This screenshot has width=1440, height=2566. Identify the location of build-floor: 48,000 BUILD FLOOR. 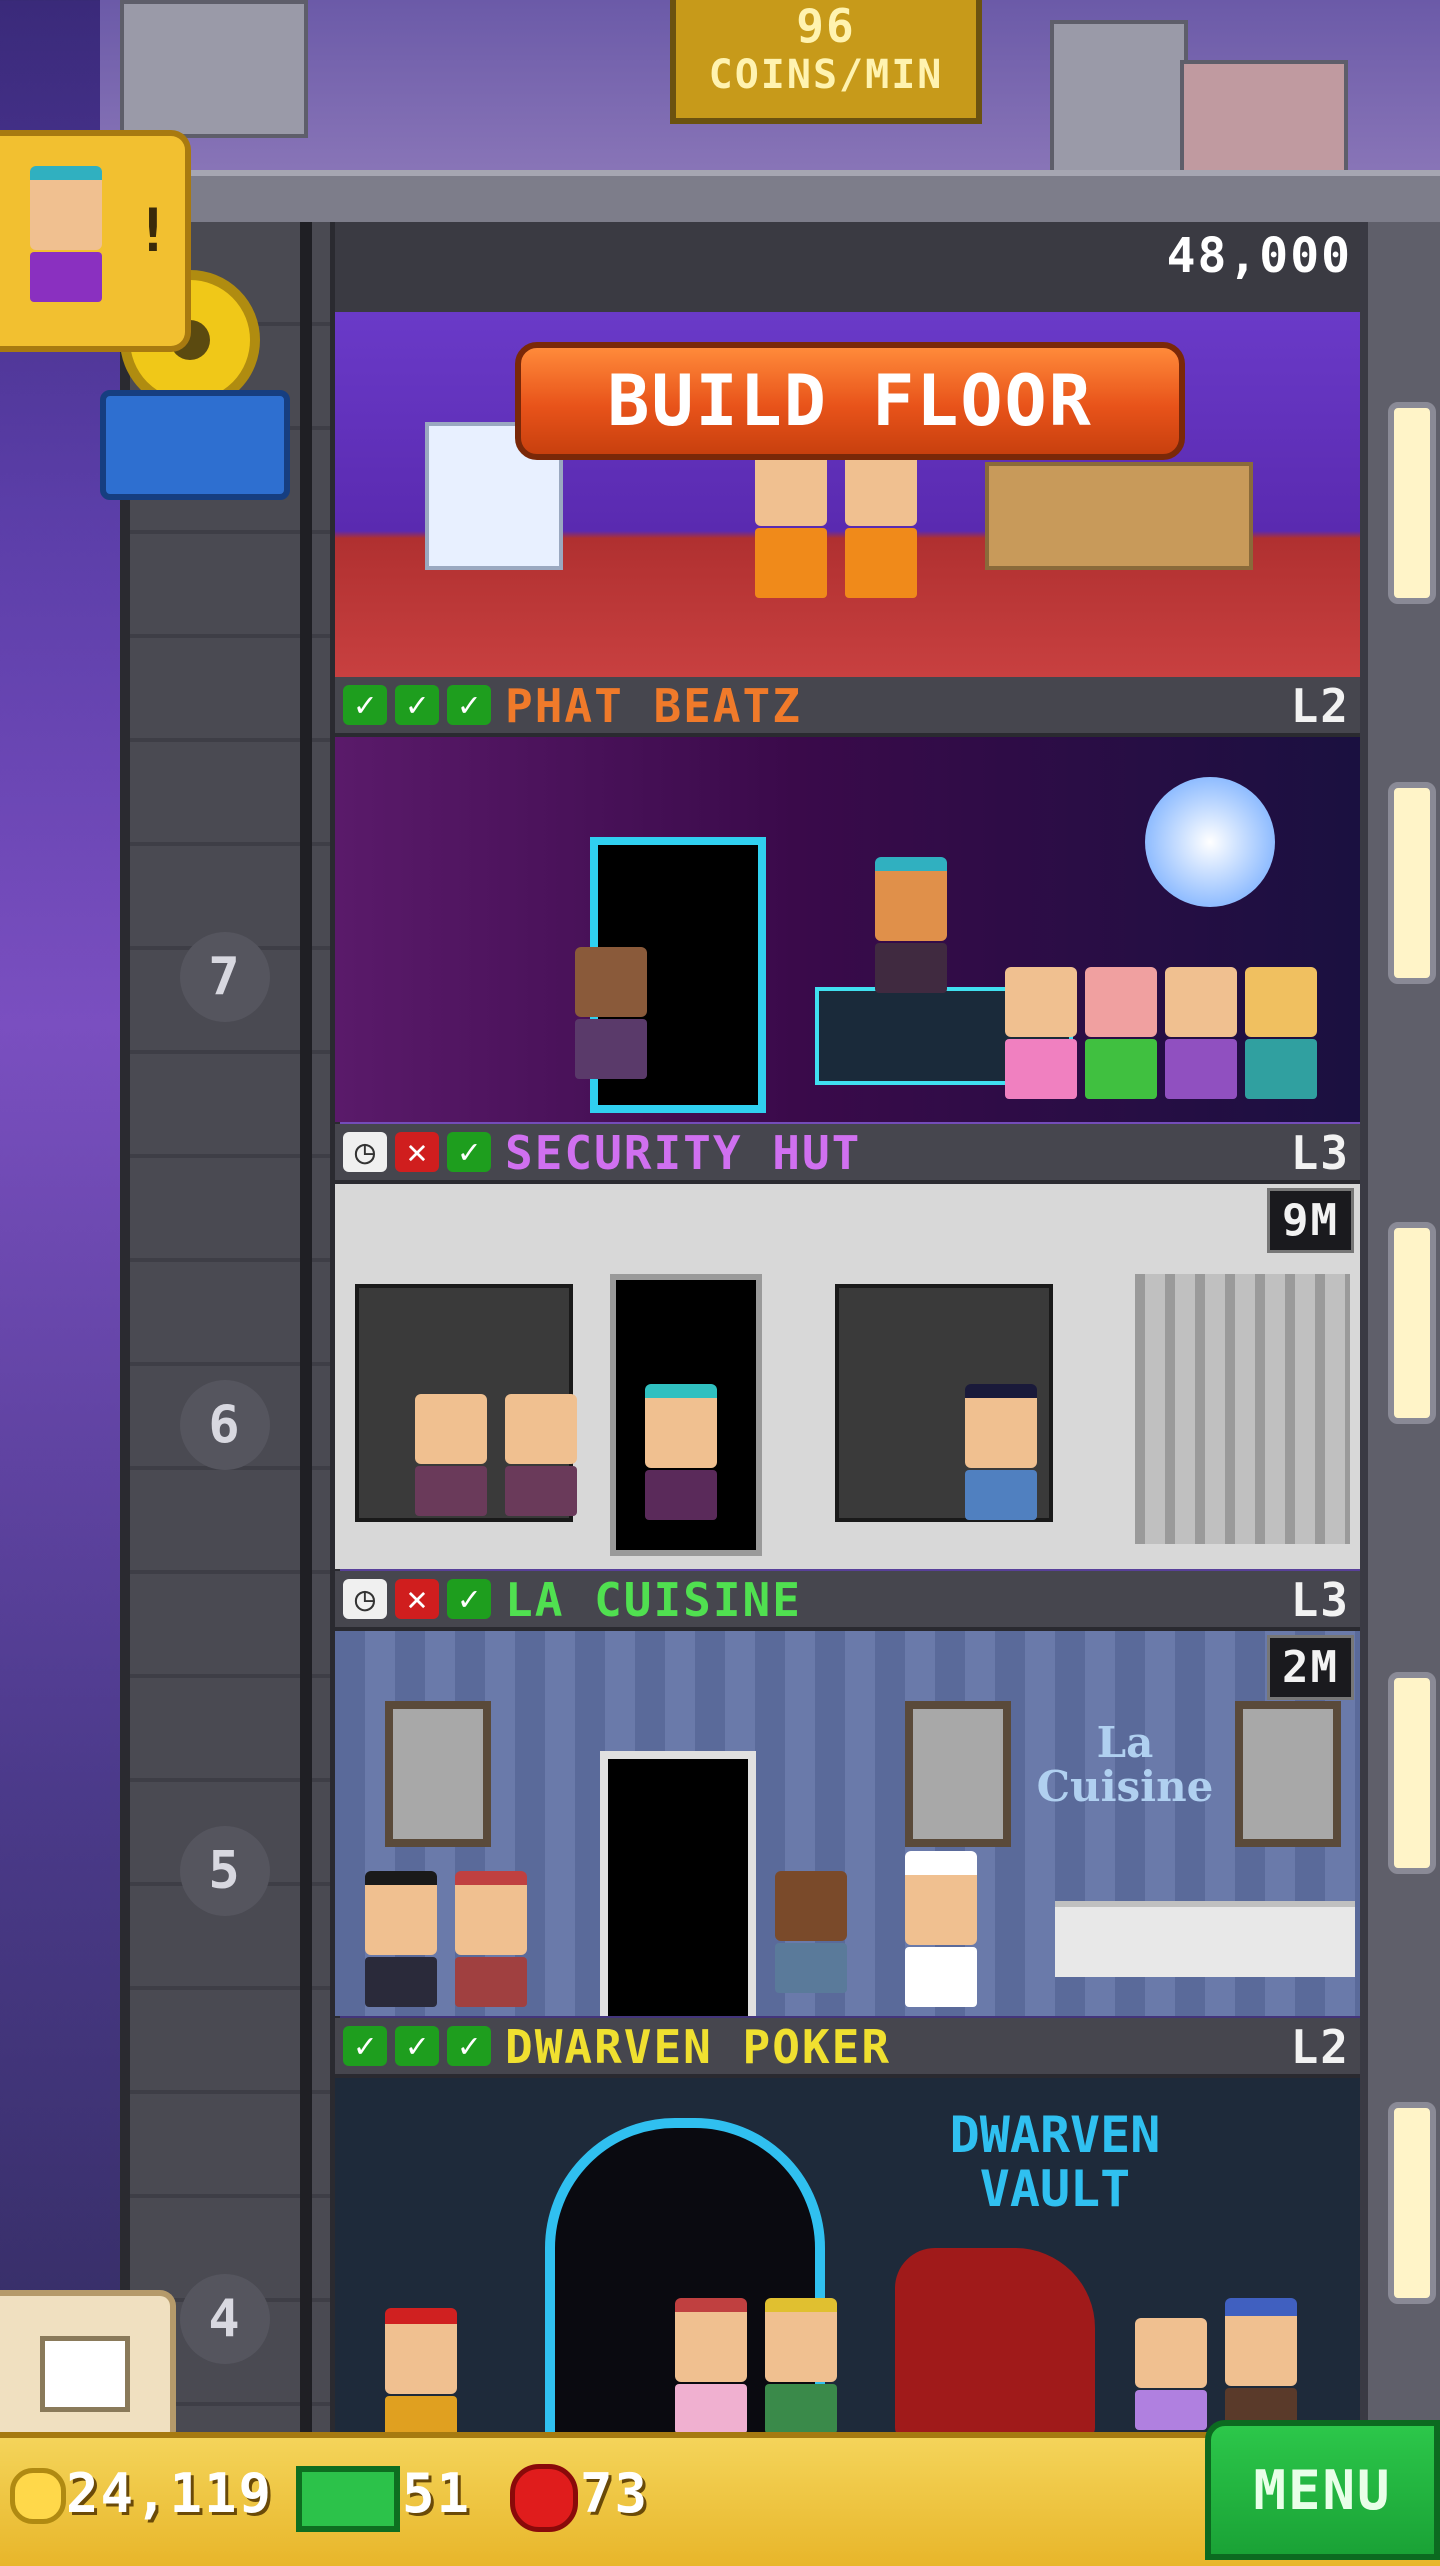
(847, 449).